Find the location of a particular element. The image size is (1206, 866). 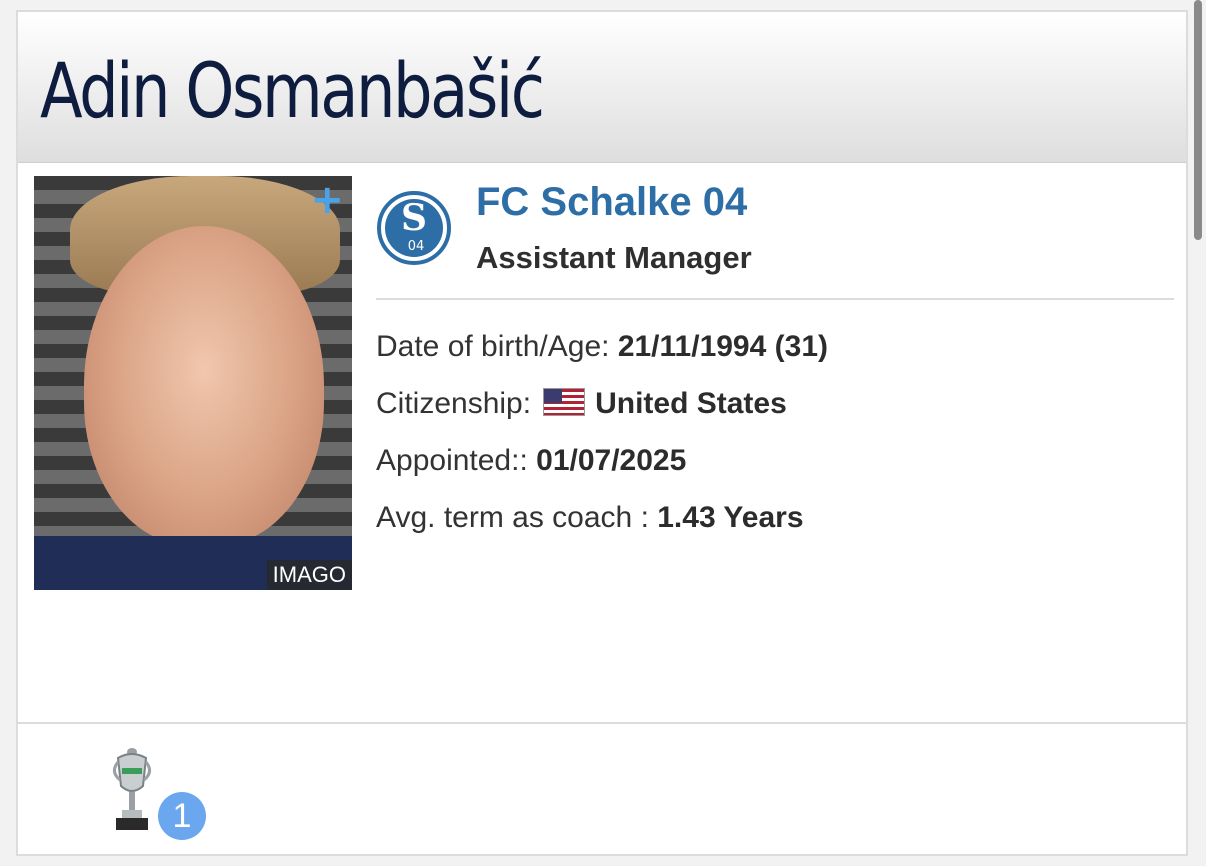

term-label: Avg. term as coach : is located at coordinates (512, 517).